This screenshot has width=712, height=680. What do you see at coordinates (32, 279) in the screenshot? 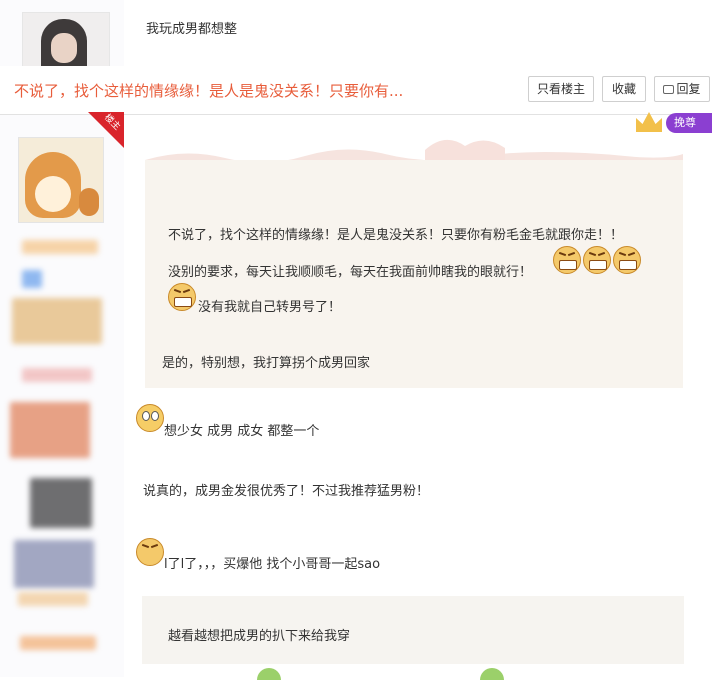
I see `user-icon-blur` at bounding box center [32, 279].